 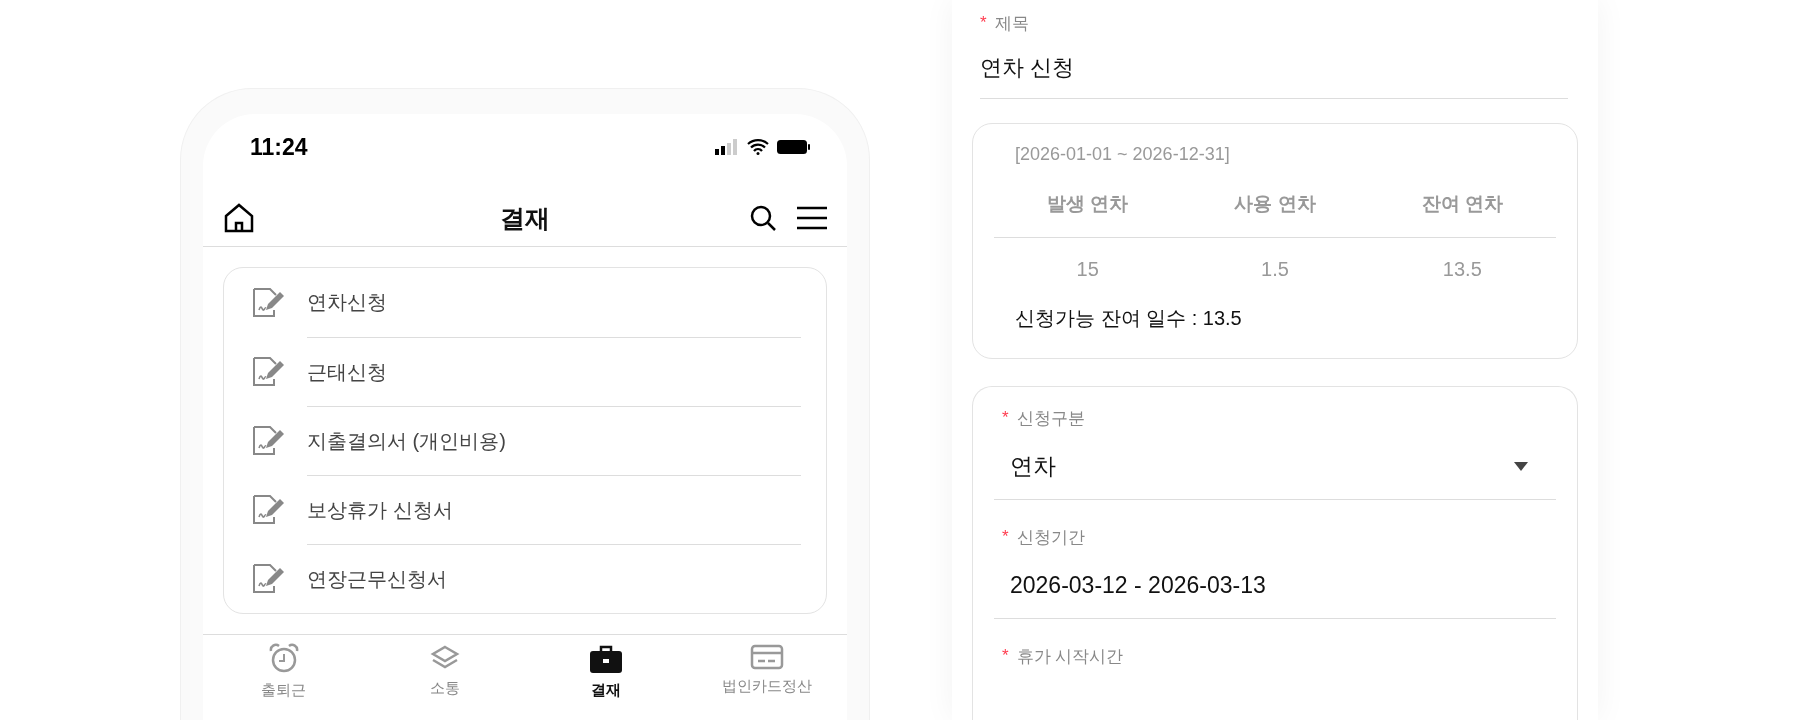 What do you see at coordinates (377, 579) in the screenshot?
I see `menu-item: 연장근무신청서` at bounding box center [377, 579].